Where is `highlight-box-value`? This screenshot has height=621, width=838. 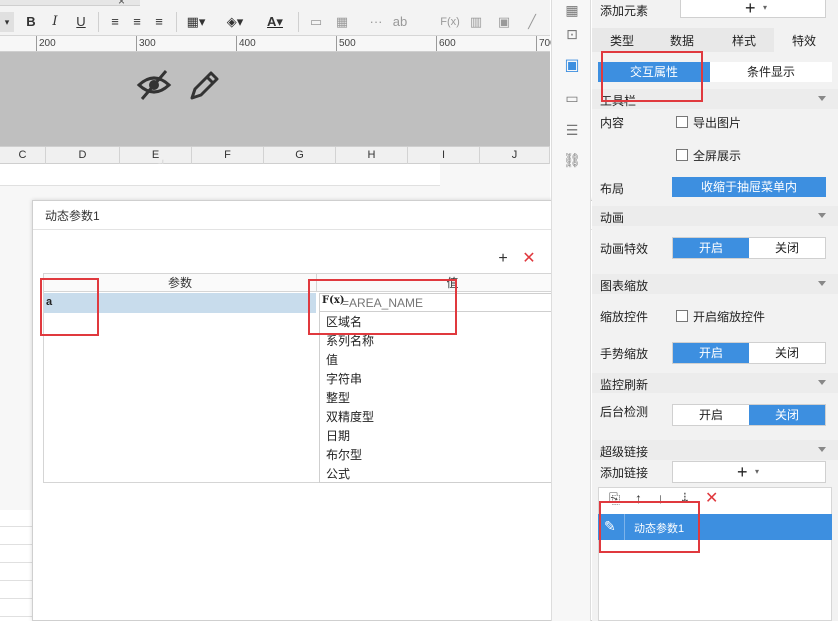
highlight-box-value is located at coordinates (382, 307).